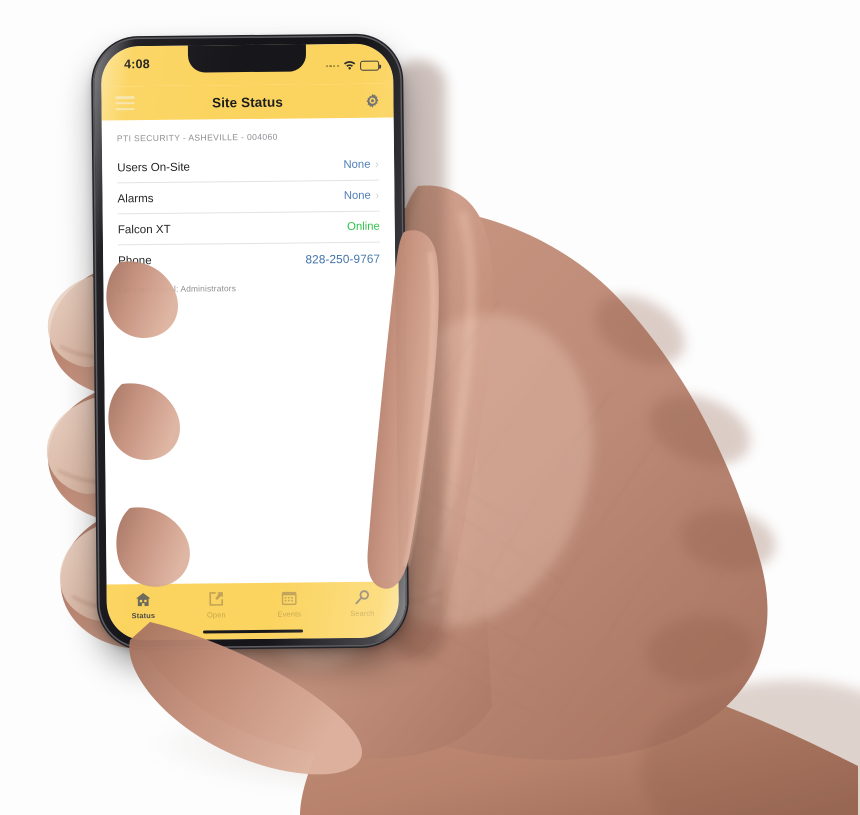 The height and width of the screenshot is (815, 860). I want to click on calendar-icon, so click(289, 598).